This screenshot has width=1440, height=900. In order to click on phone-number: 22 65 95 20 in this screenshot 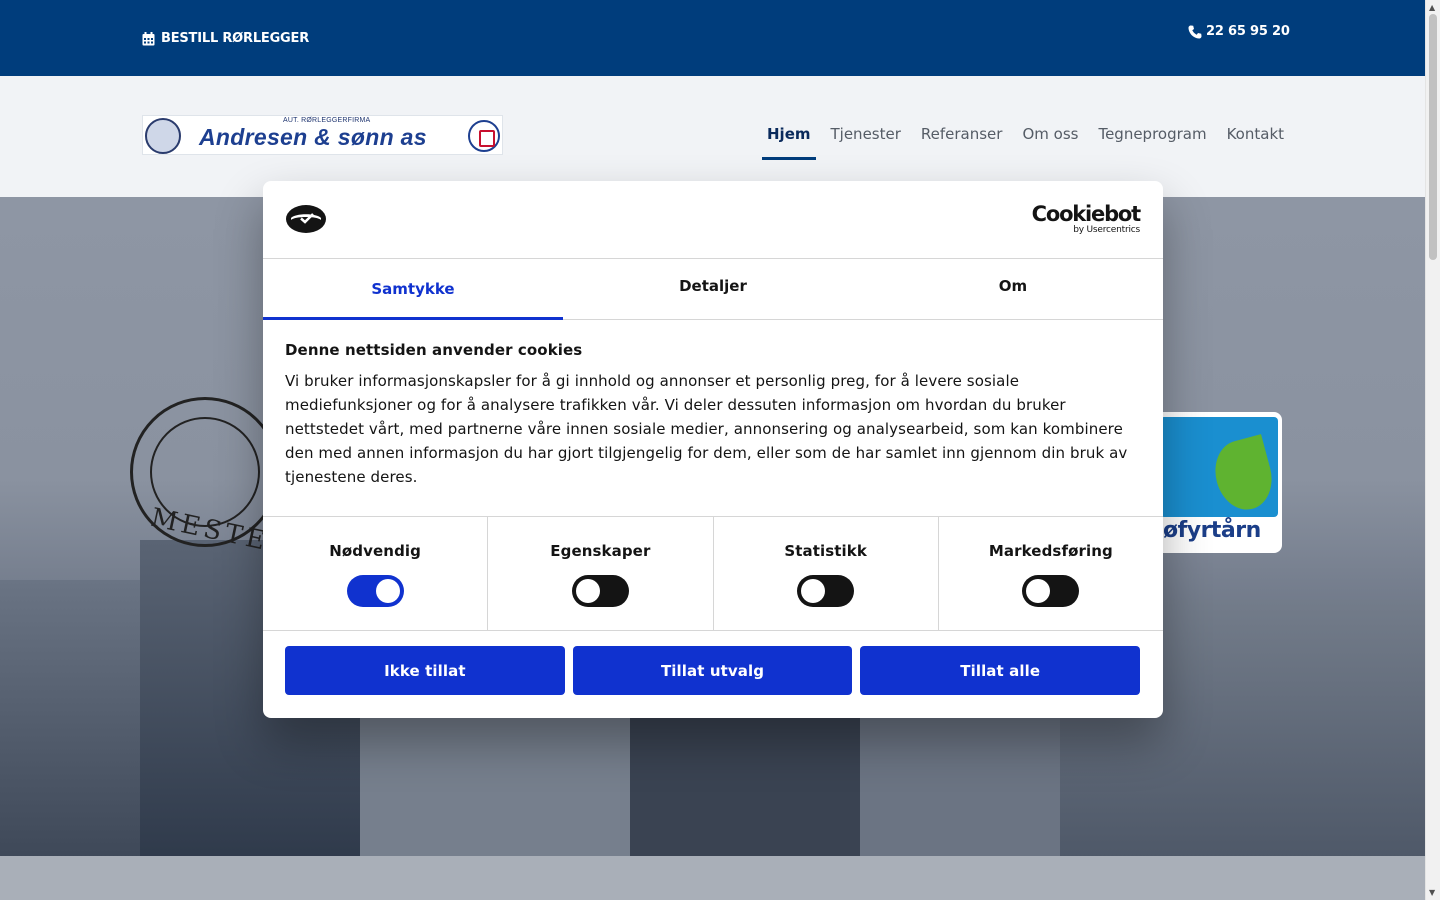, I will do `click(1248, 31)`.